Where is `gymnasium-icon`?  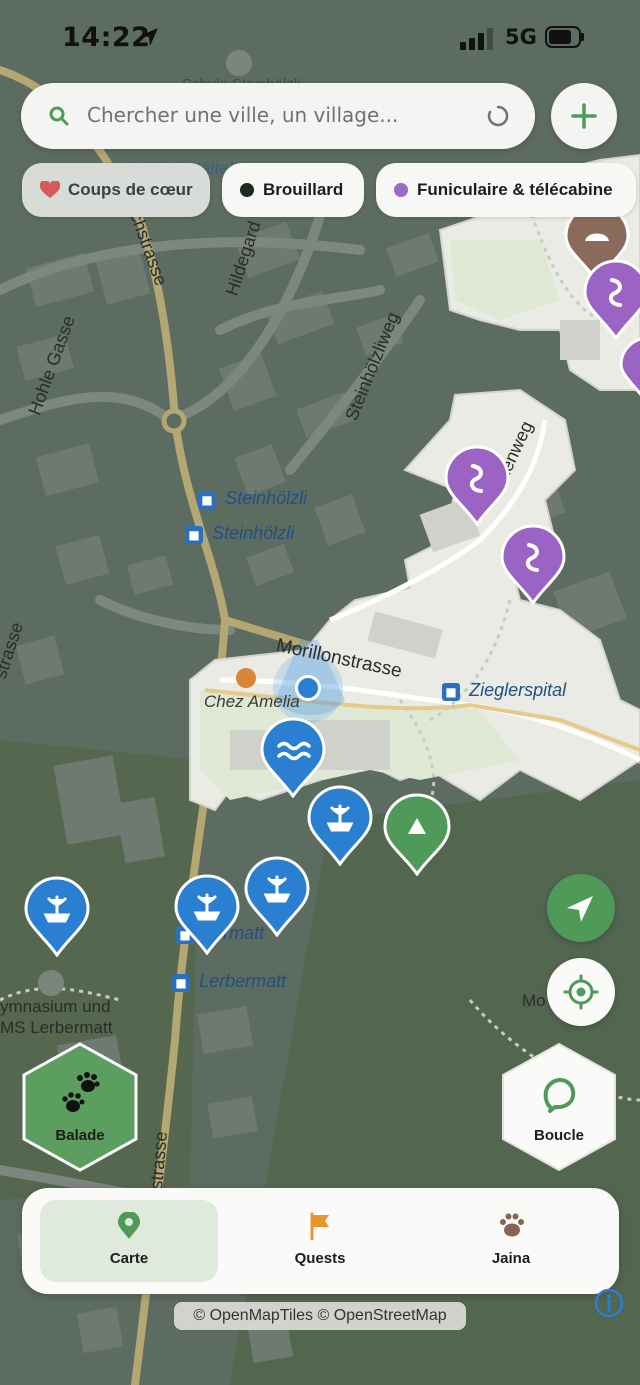 gymnasium-icon is located at coordinates (51, 983).